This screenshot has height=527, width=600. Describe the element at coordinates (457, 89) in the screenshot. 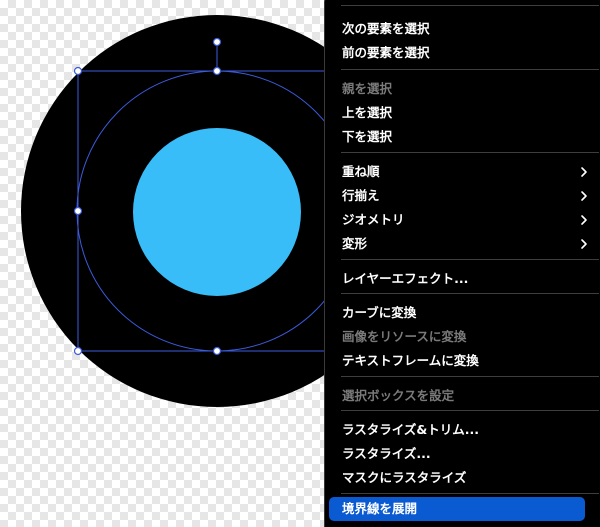

I see `menu-item-select-parent: 親を選択` at that location.